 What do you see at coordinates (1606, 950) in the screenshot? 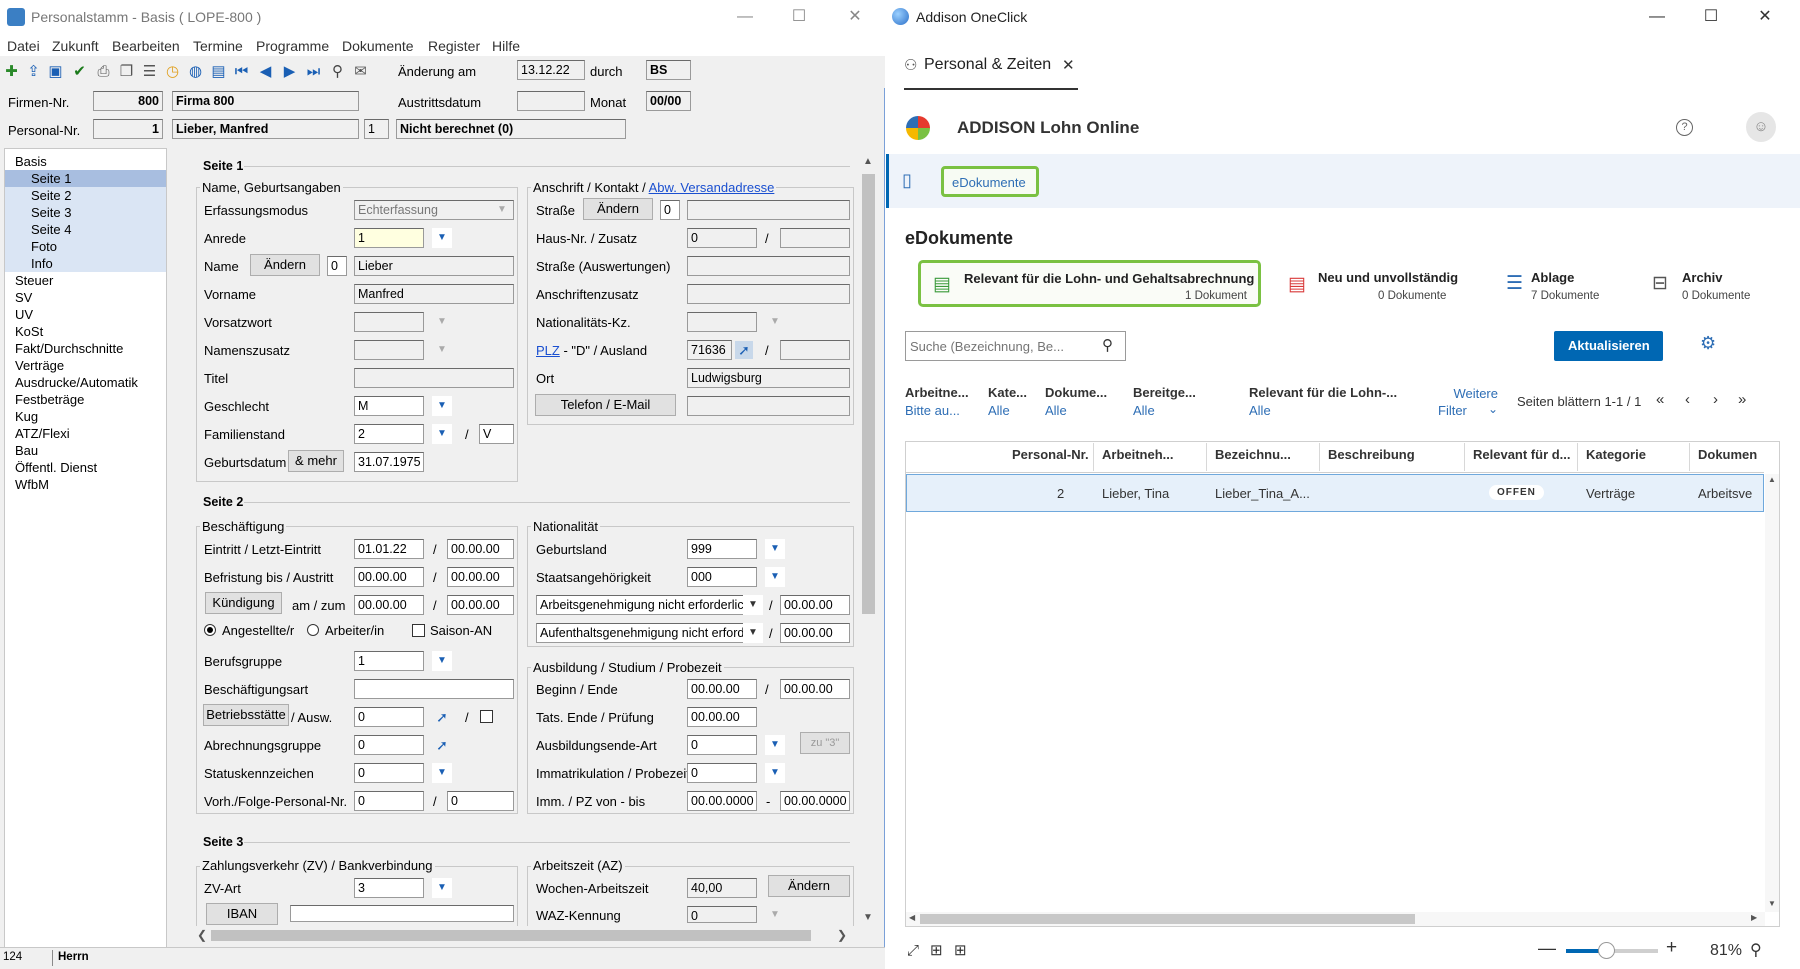
I see `zoom-slider-handle` at bounding box center [1606, 950].